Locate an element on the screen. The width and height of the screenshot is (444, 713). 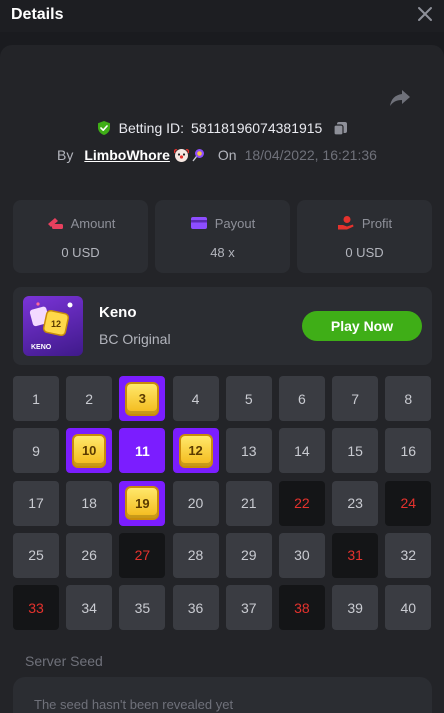
game-card: 12 KENO Keno BC Original Play Now is located at coordinates (222, 326).